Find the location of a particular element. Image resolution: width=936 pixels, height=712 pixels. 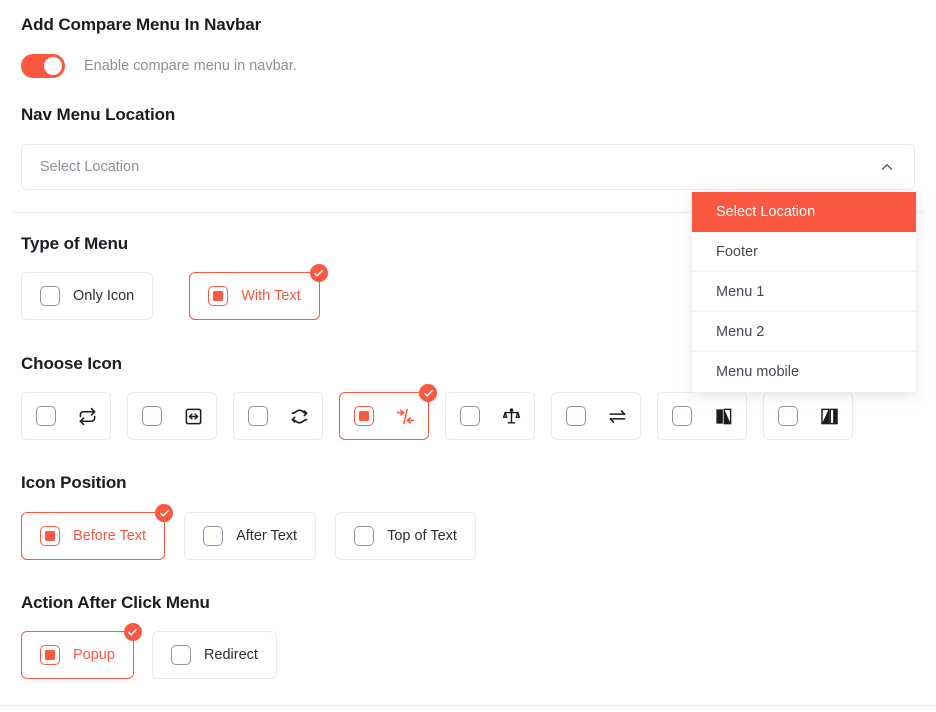

option-label: Before Text is located at coordinates (110, 536).